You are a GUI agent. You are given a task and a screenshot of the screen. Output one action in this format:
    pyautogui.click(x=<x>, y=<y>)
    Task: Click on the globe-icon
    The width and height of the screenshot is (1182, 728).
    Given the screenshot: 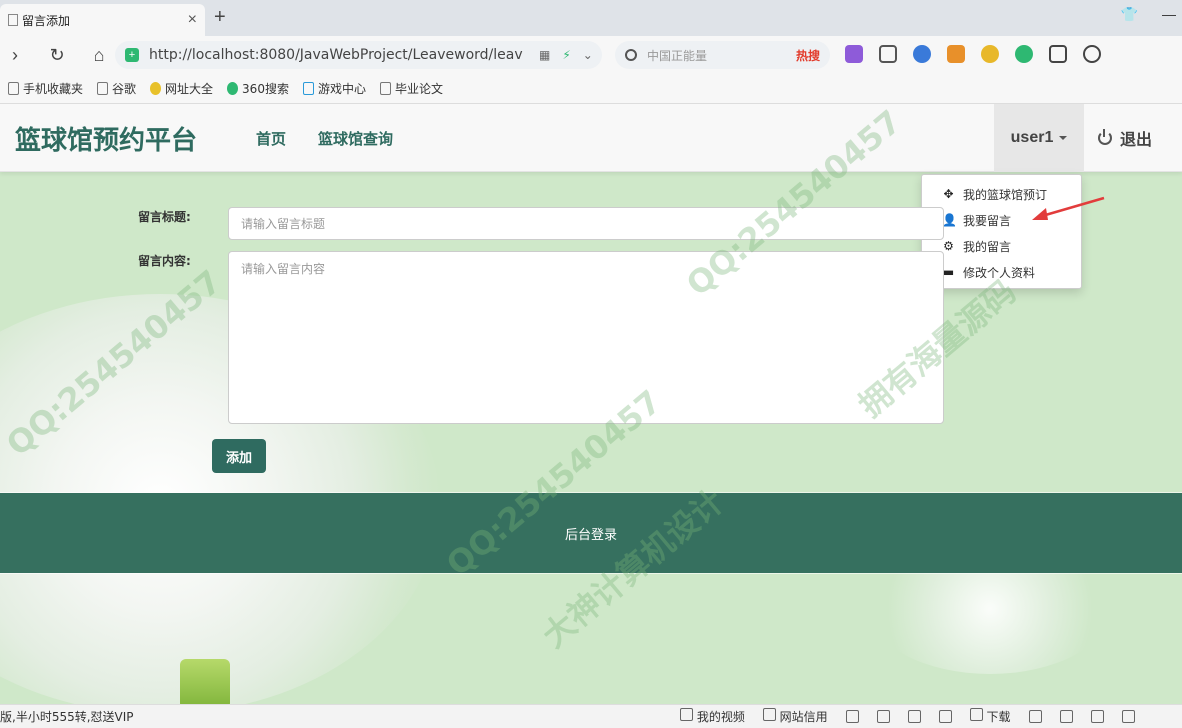 What is the action you would take?
    pyautogui.click(x=156, y=88)
    